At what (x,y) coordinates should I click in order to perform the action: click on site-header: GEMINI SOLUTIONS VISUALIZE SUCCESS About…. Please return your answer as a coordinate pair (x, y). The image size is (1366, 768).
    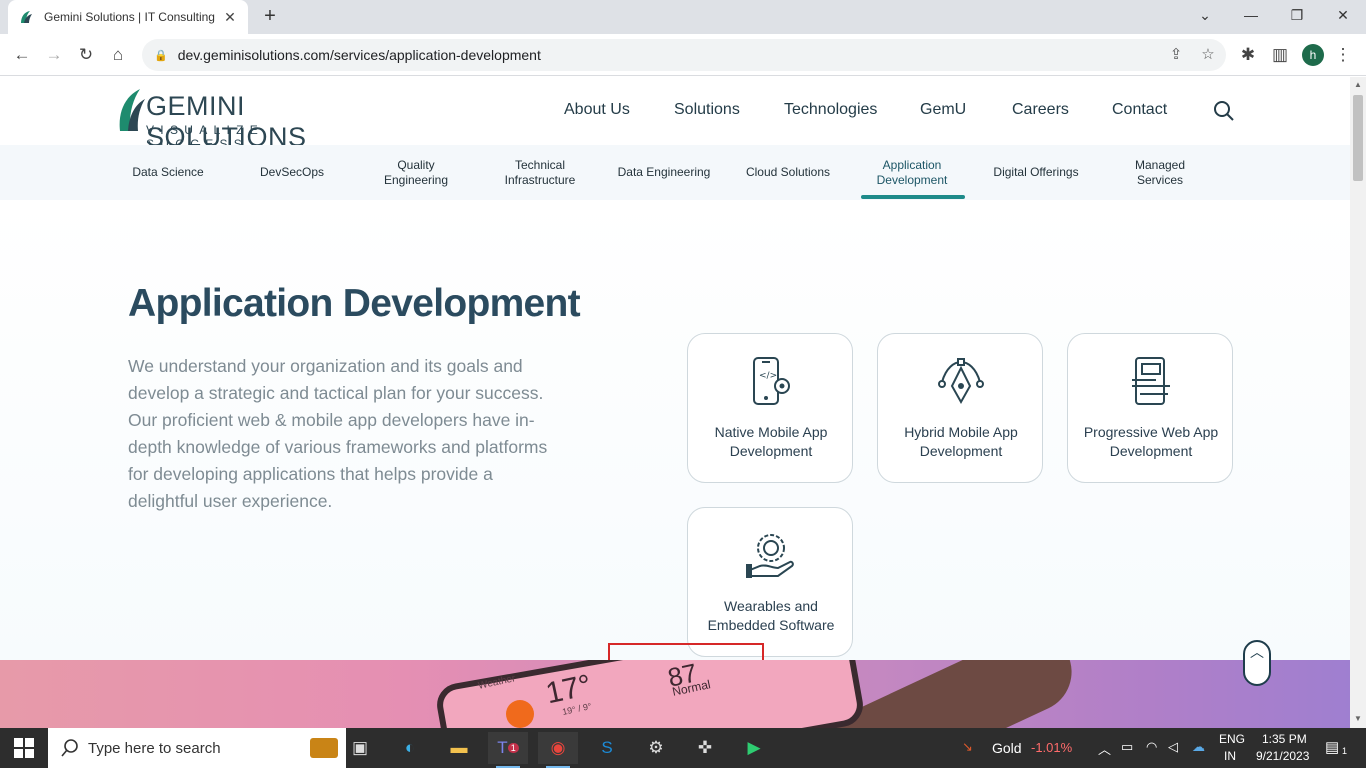
    Looking at the image, I should click on (675, 114).